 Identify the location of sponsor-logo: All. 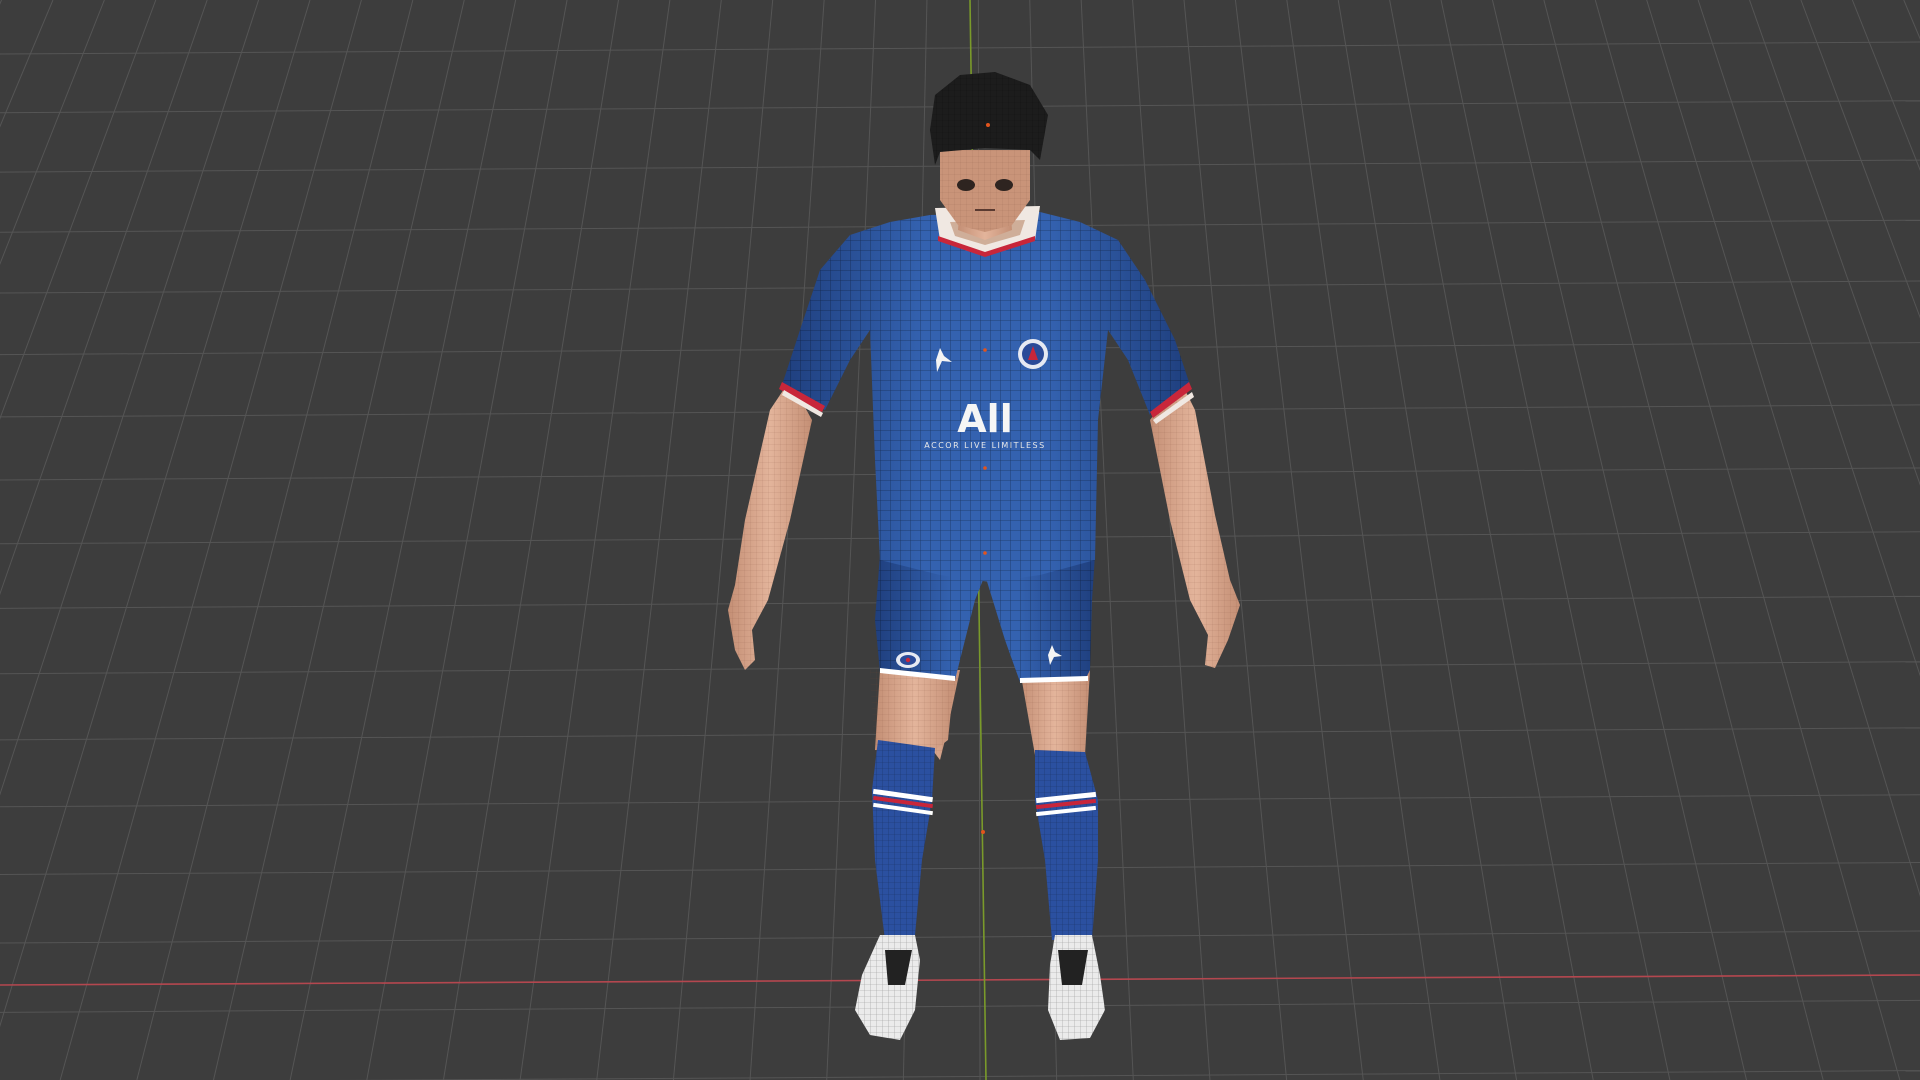
(984, 419).